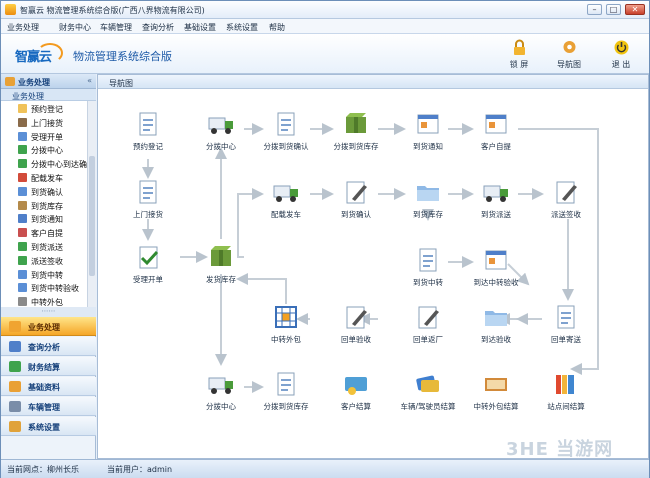 This screenshot has height=478, width=650. What do you see at coordinates (594, 9) in the screenshot?
I see `minimize-button: –` at bounding box center [594, 9].